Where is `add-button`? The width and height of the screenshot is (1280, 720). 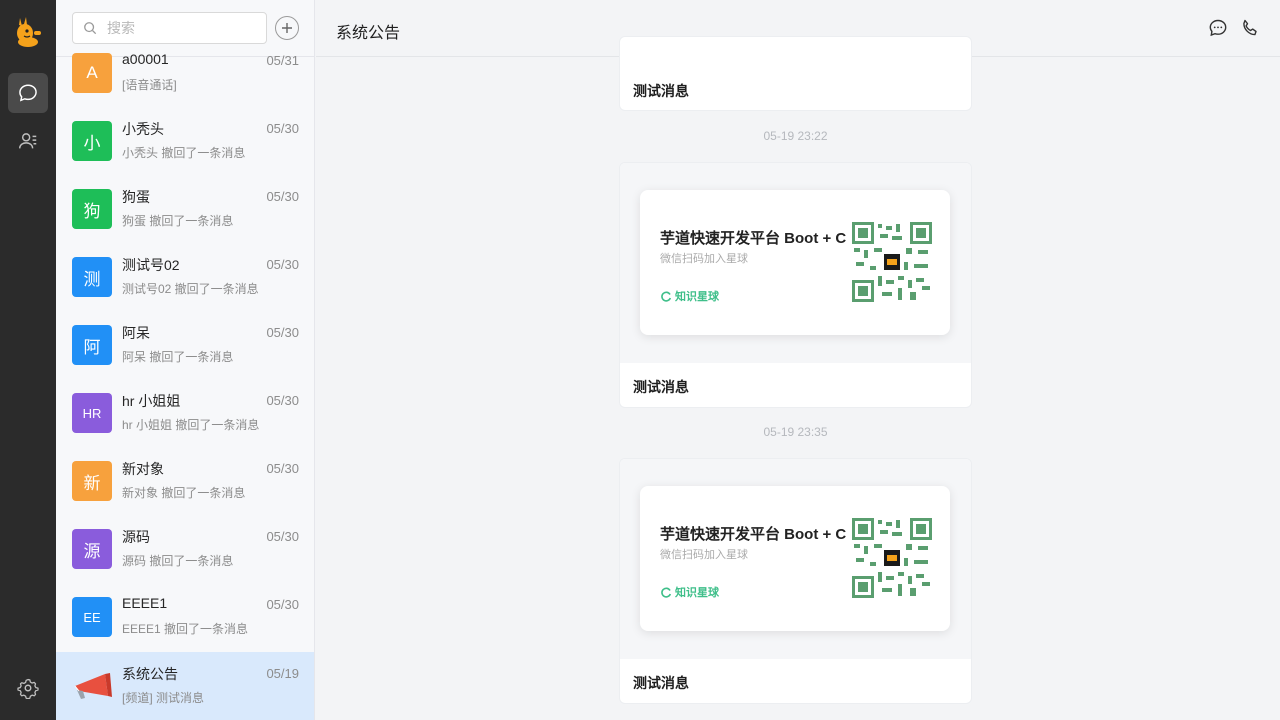 add-button is located at coordinates (287, 28).